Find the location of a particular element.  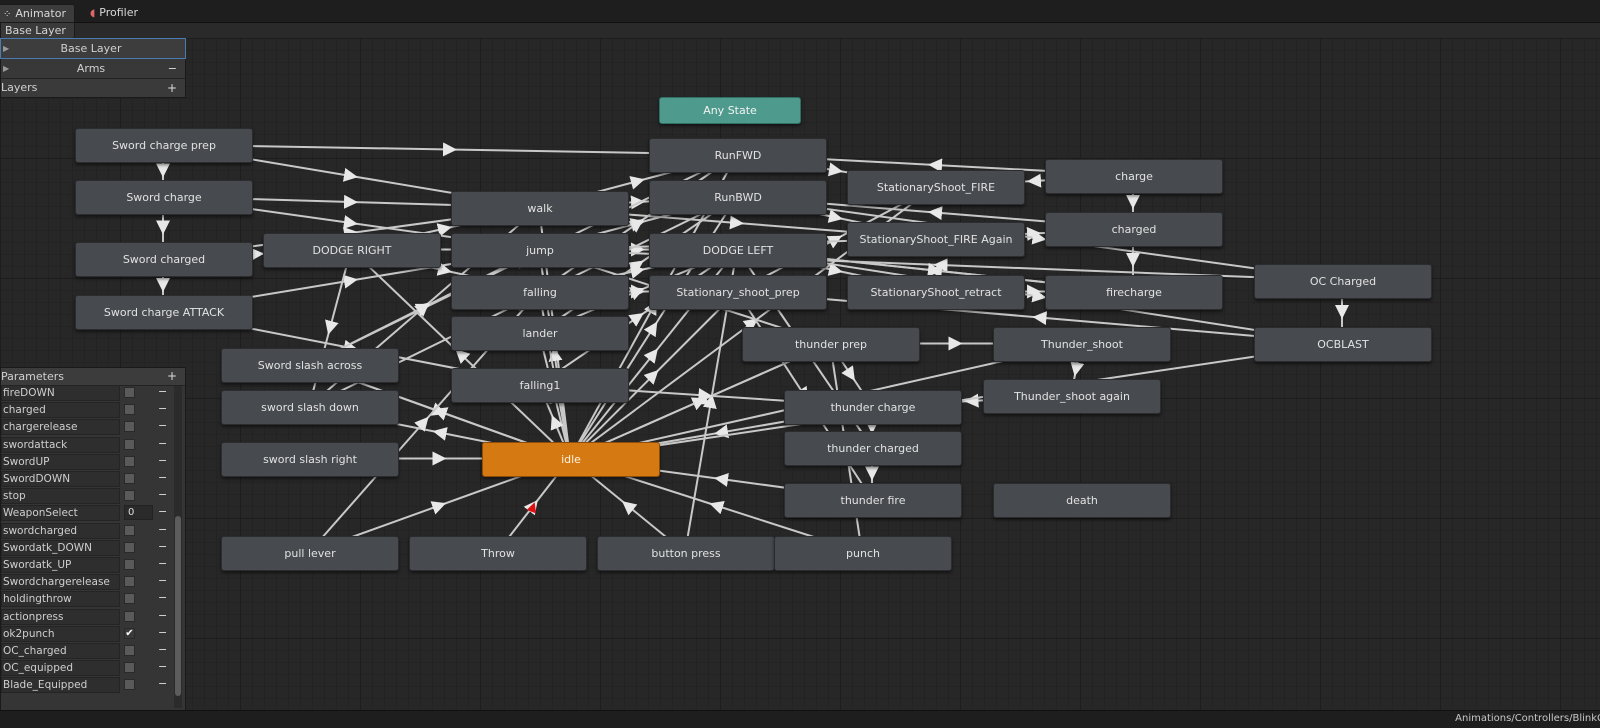

parameter-row: Blade_Equipped − is located at coordinates (87, 684).